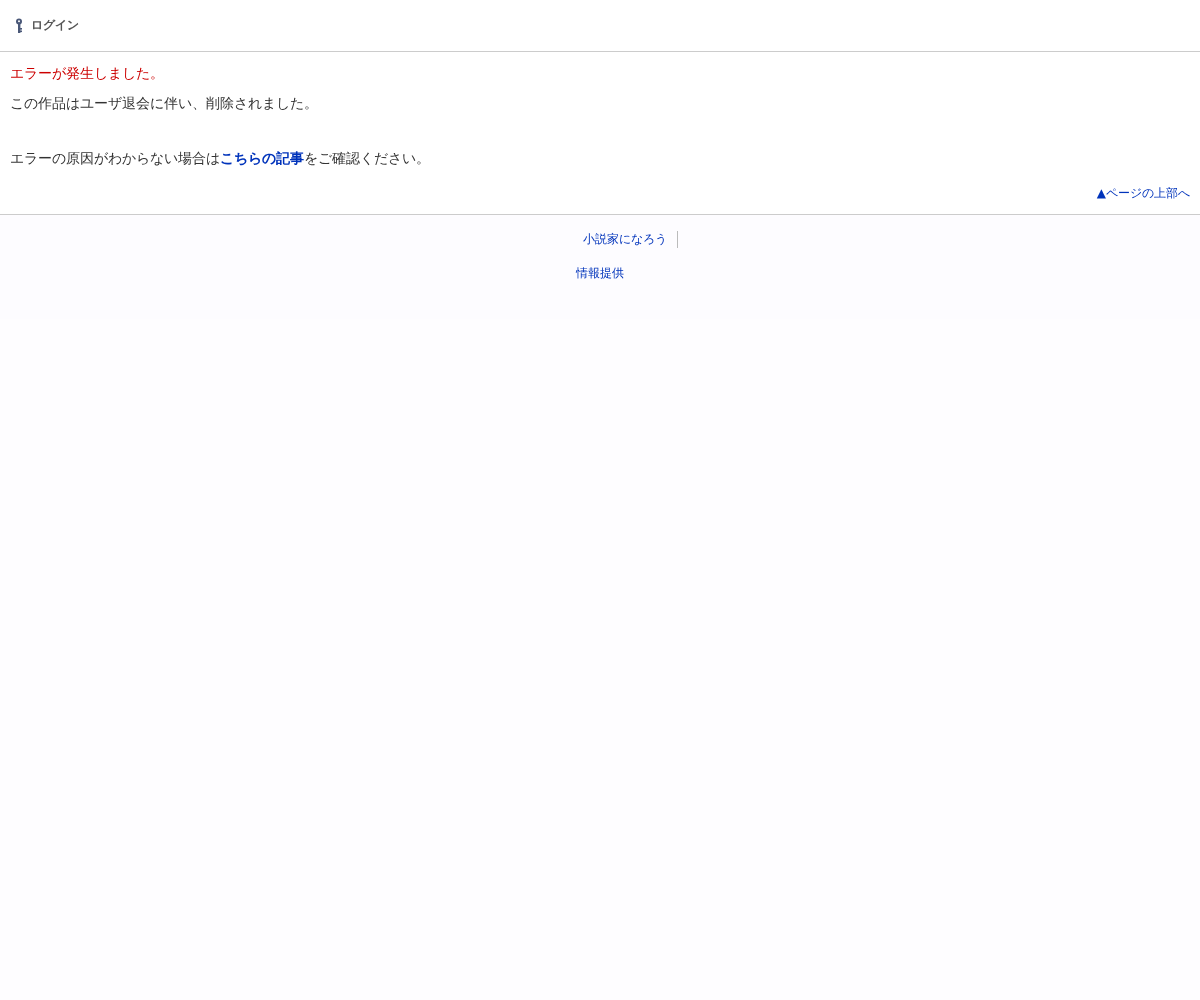  Describe the element at coordinates (262, 158) in the screenshot. I see `article-link: こちらの記事` at that location.